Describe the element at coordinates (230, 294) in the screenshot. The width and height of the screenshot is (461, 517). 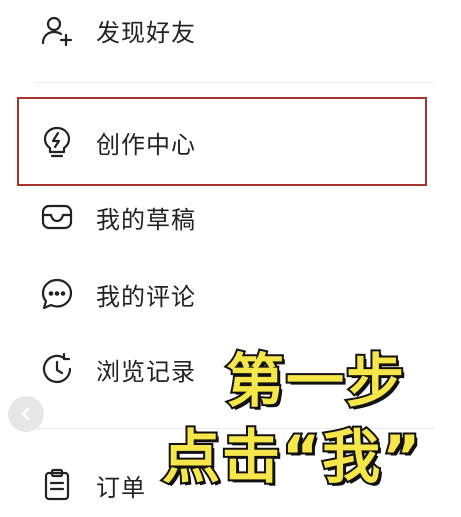
I see `menu-item-my-comments: 我的评论` at that location.